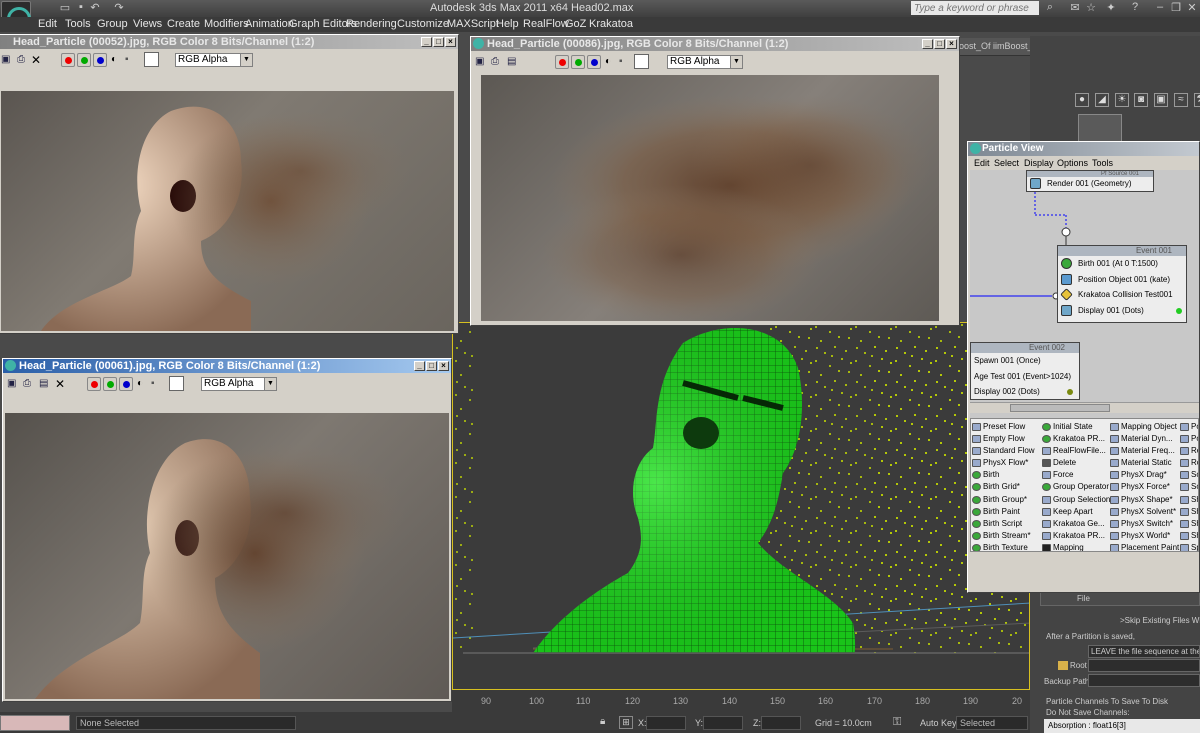  Describe the element at coordinates (546, 24) in the screenshot. I see `menu-realflow: RealFlow` at that location.